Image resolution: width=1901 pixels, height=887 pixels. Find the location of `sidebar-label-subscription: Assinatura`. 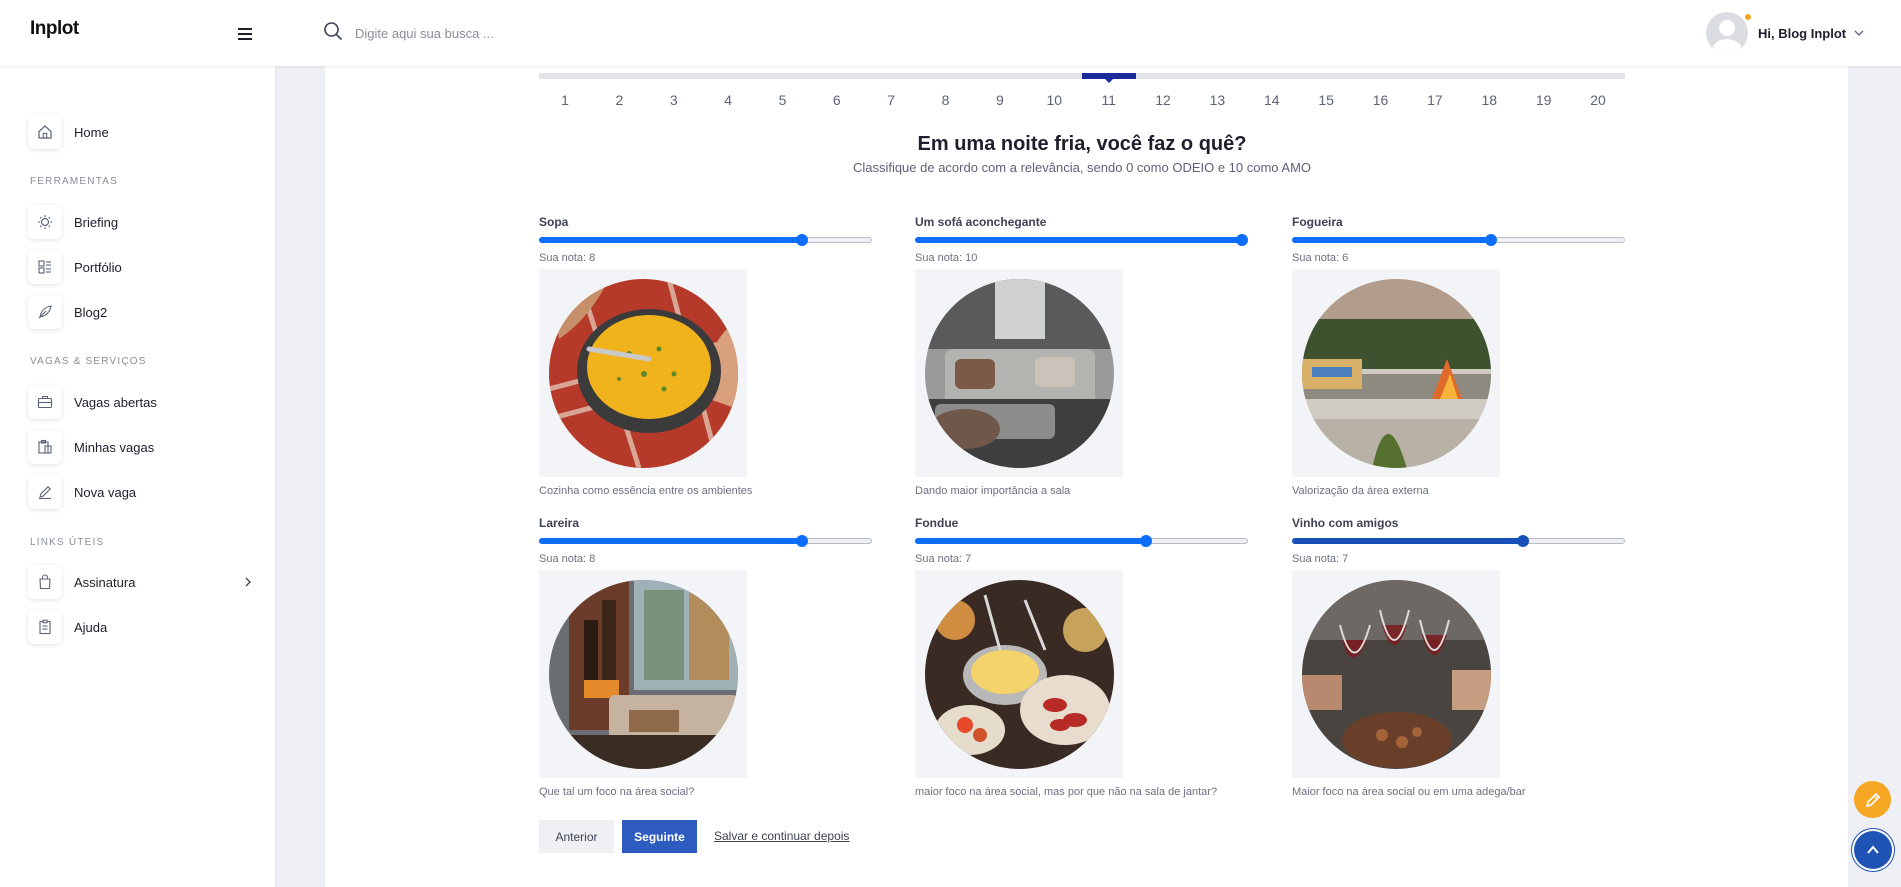

sidebar-label-subscription: Assinatura is located at coordinates (105, 582).